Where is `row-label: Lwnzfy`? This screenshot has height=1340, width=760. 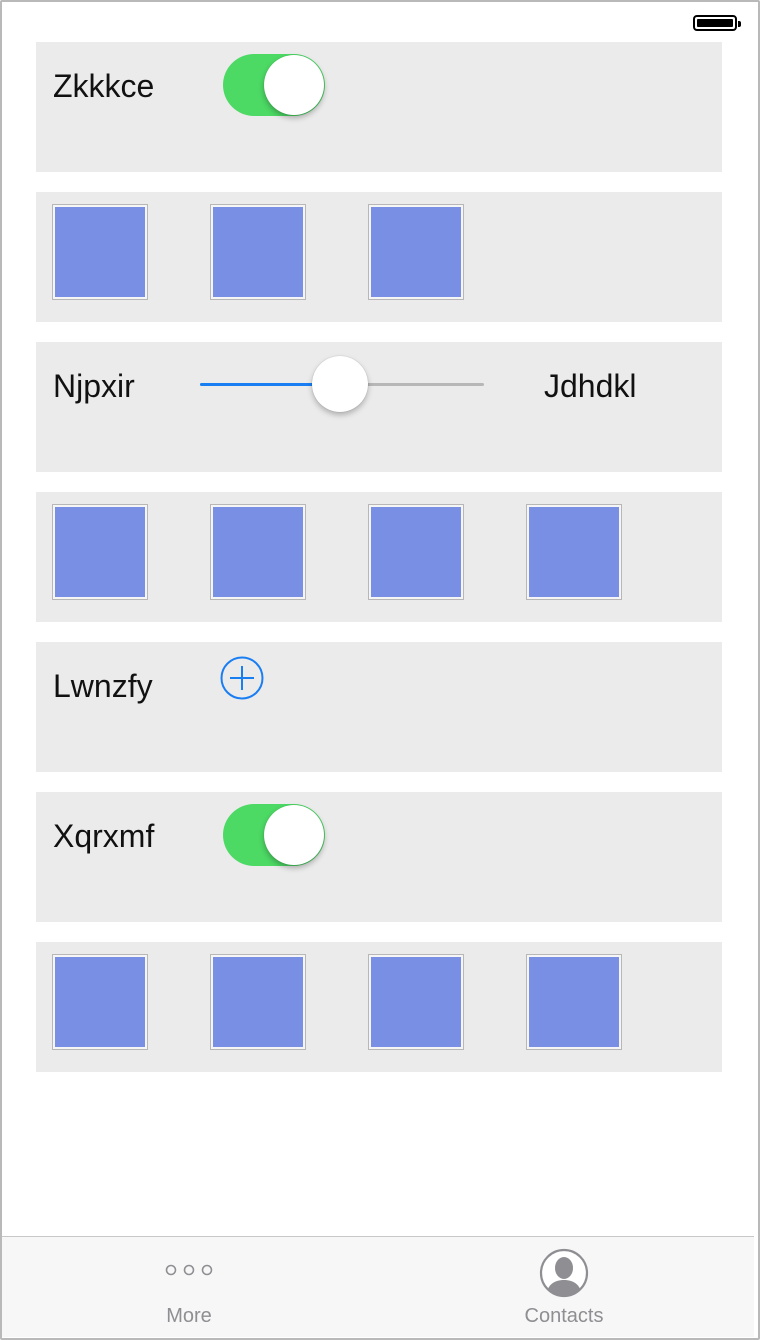 row-label: Lwnzfy is located at coordinates (103, 686).